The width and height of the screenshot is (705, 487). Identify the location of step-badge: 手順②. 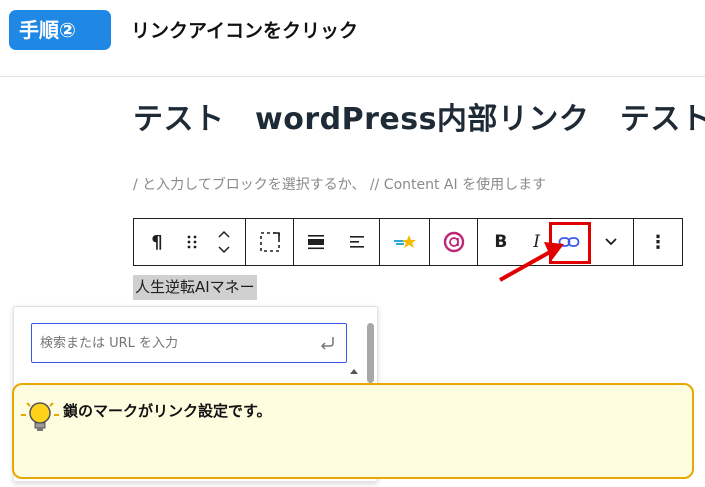
(60, 30).